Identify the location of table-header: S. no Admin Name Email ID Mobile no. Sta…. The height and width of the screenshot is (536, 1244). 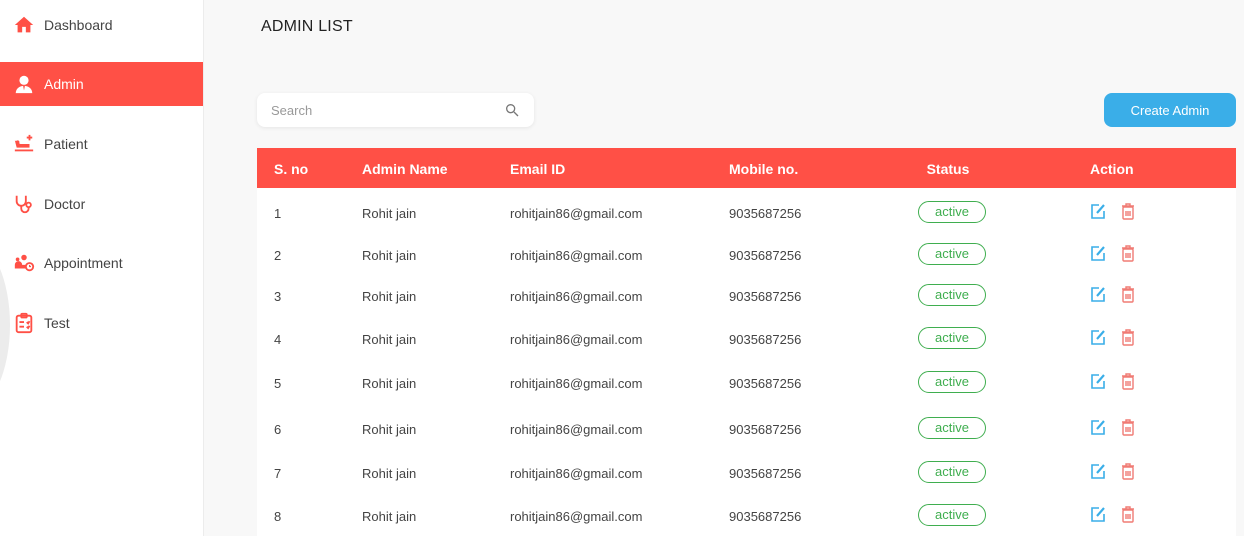
(746, 168).